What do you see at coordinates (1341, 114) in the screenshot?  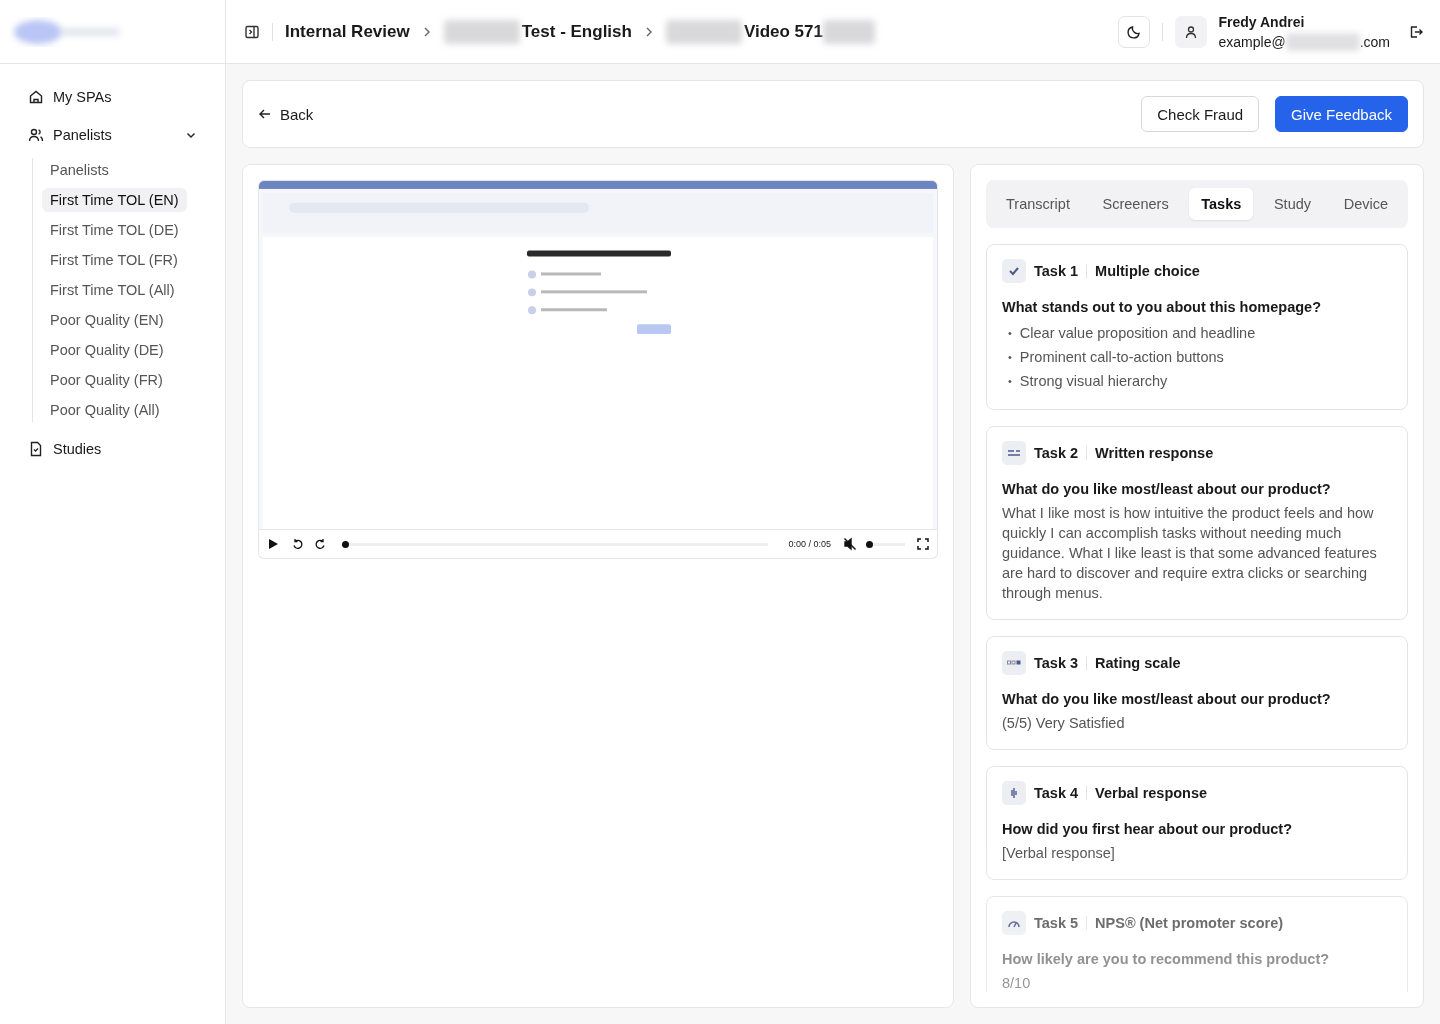 I see `primary-button: Give Feedback` at bounding box center [1341, 114].